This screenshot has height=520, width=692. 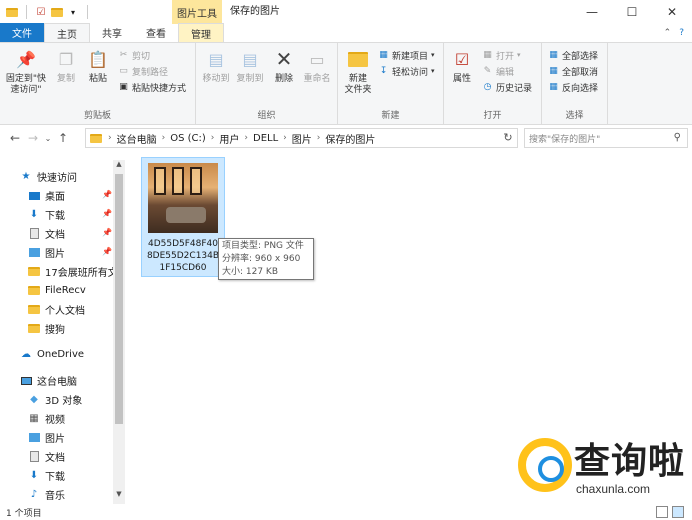 I want to click on copy-to-button: ▤ 复制到, so click(x=250, y=66).